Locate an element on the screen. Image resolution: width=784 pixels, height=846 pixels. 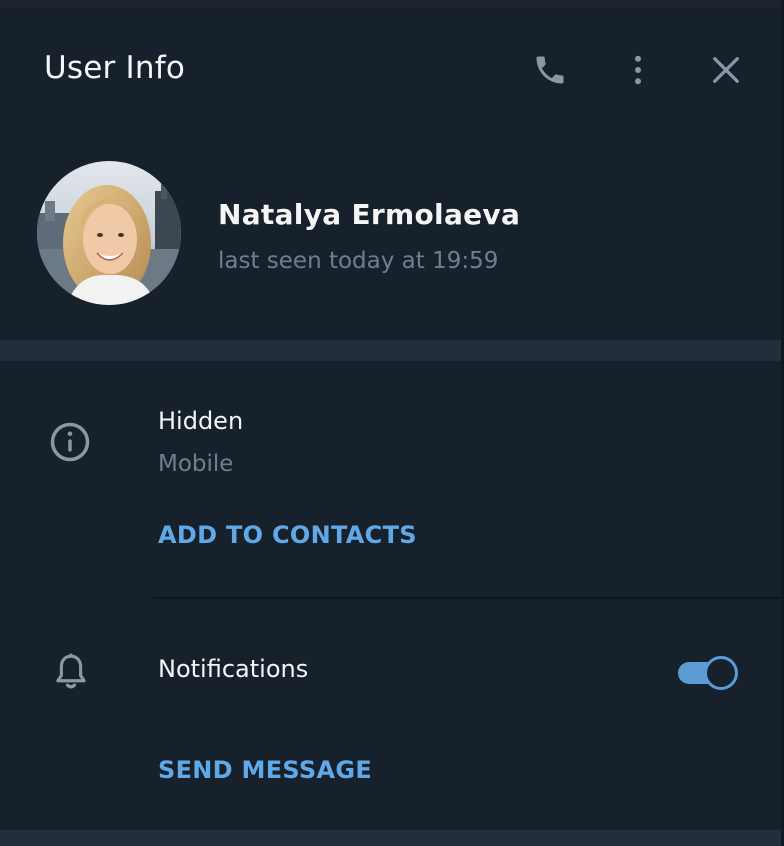
avatar is located at coordinates (109, 233).